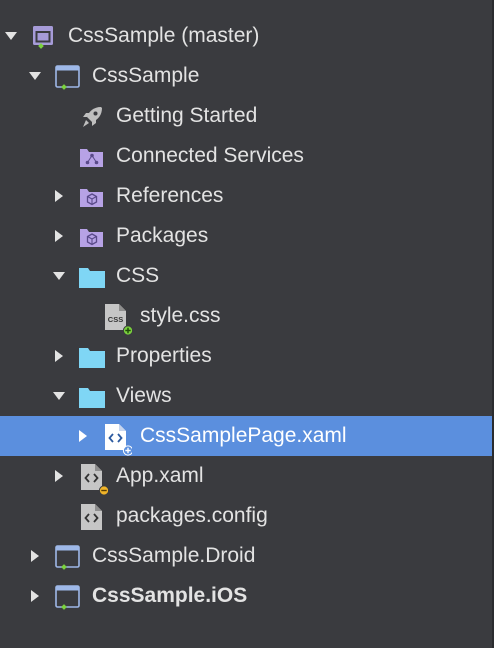 The height and width of the screenshot is (648, 494). Describe the element at coordinates (192, 515) in the screenshot. I see `tree-row-label: packages.config` at that location.